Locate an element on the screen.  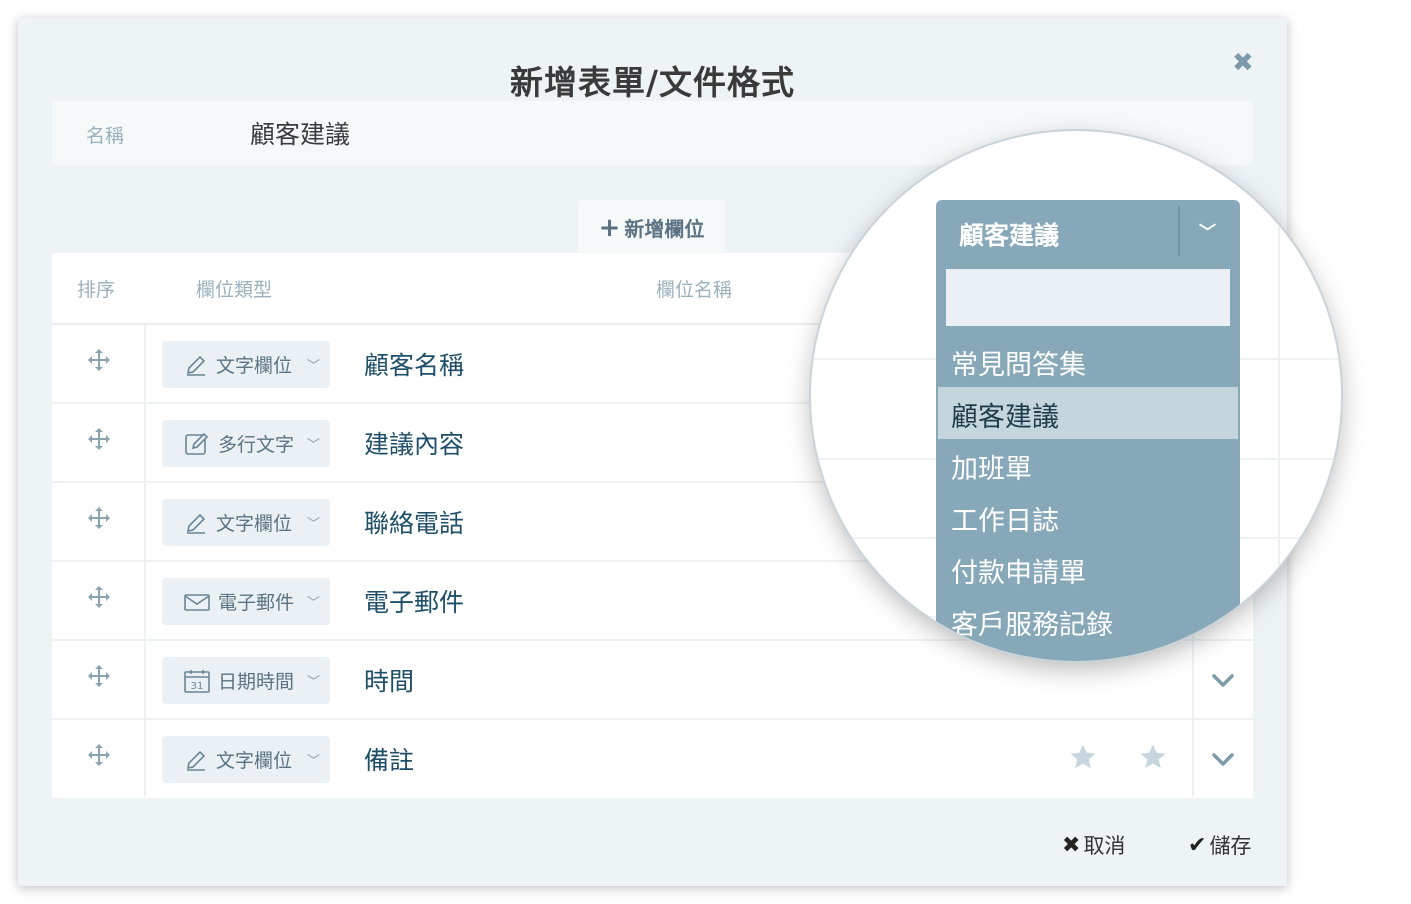
field-type-label: 多行文字 is located at coordinates (256, 445).